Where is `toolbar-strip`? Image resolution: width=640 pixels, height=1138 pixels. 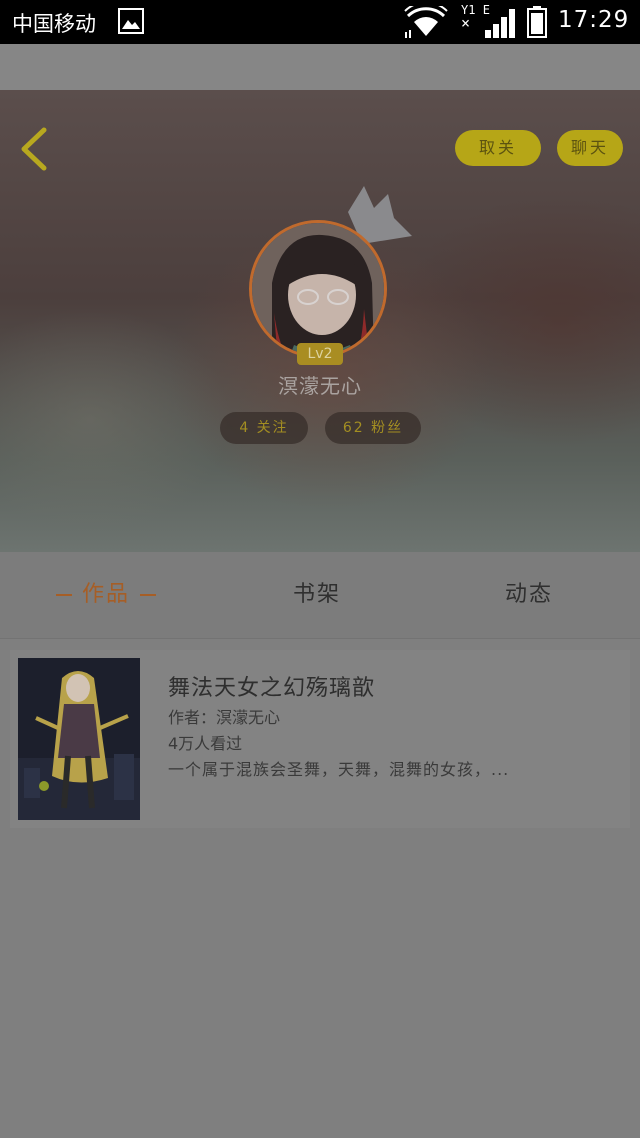
toolbar-strip is located at coordinates (320, 67).